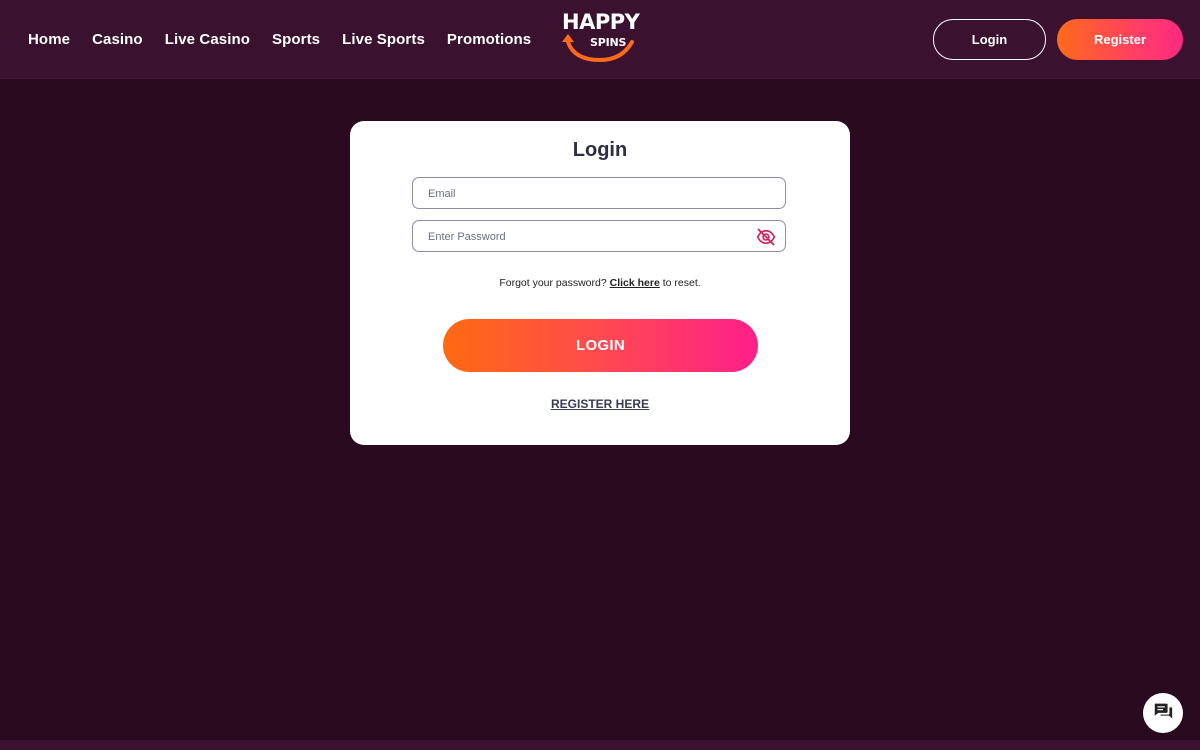  I want to click on login-submit-button: LOGIN, so click(600, 345).